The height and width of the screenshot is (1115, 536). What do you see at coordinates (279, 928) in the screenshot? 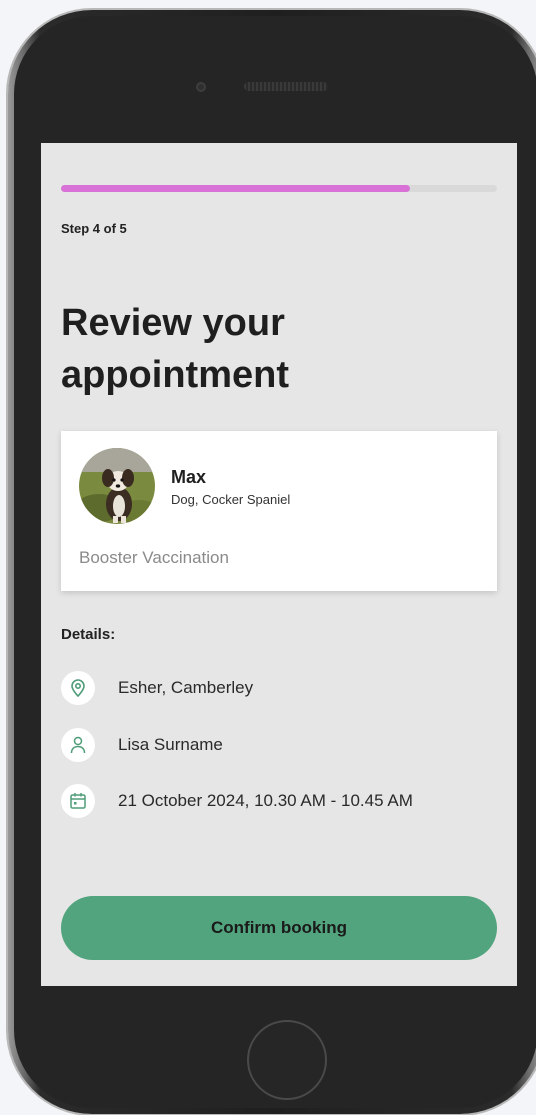
I see `confirm-booking-button: Confirm booking` at bounding box center [279, 928].